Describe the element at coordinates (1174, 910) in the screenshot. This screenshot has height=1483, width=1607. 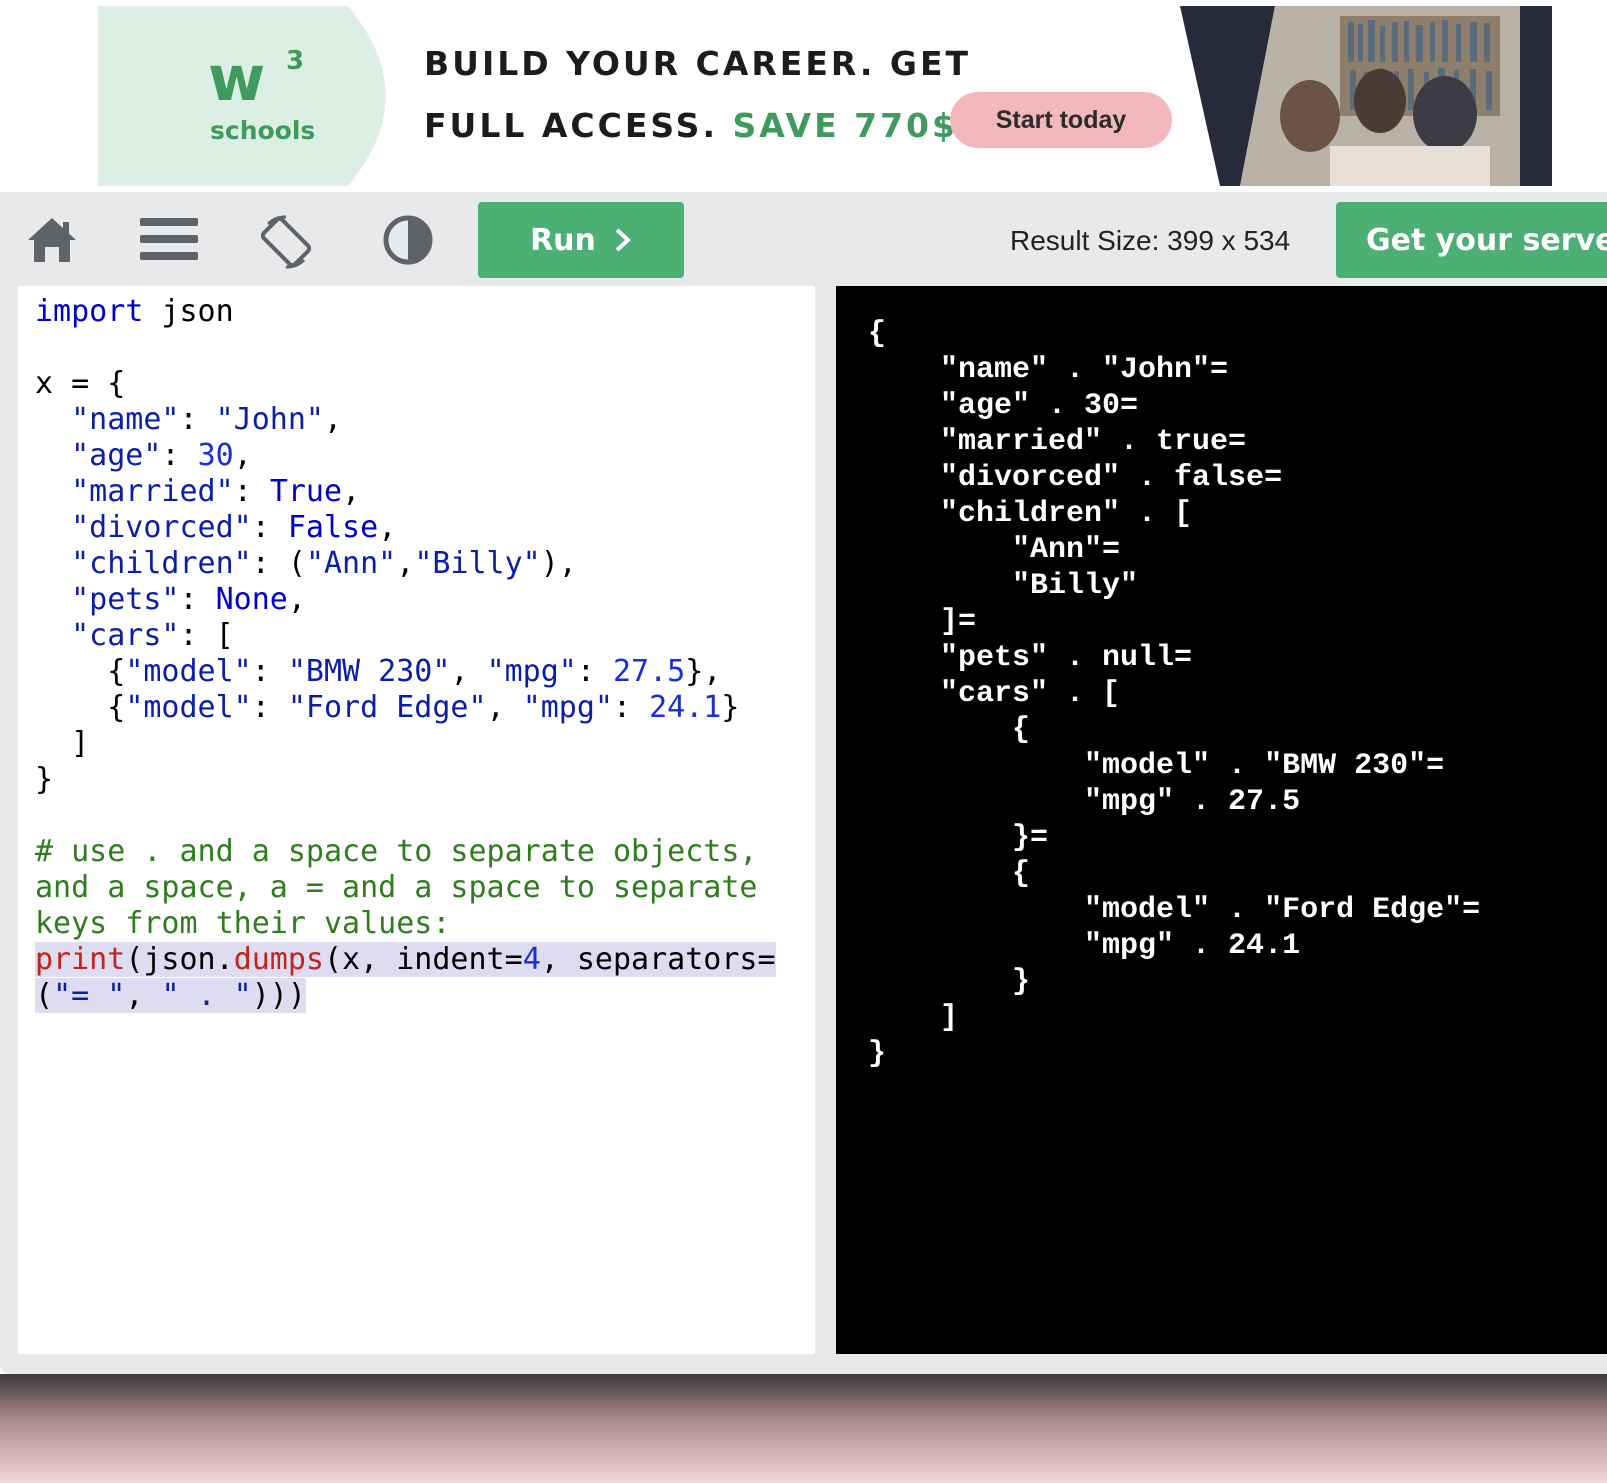
I see `output-line: "model" . "Ford Edge"=` at that location.